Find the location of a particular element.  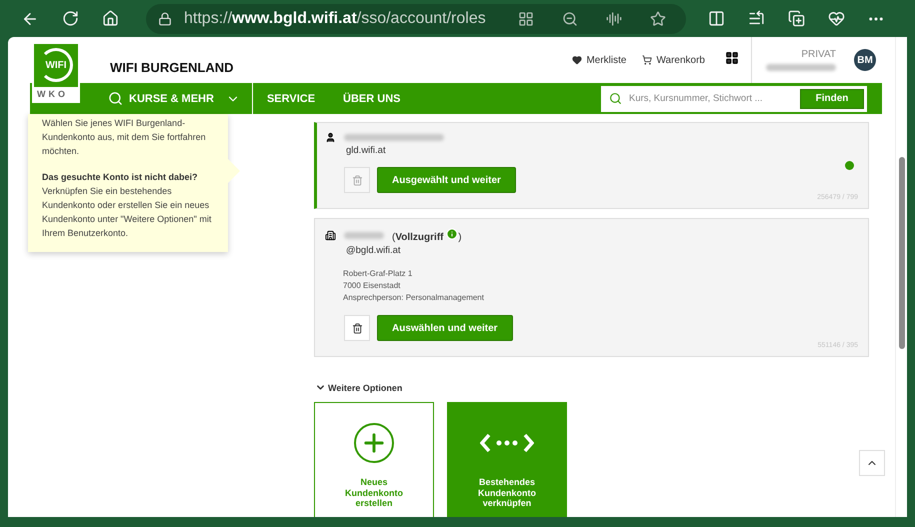

header-link: Merkliste is located at coordinates (599, 60).